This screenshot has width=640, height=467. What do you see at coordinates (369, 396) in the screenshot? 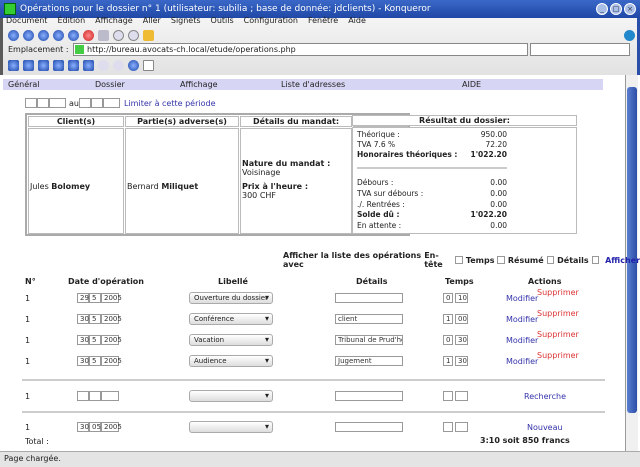
I see `search-details-input` at bounding box center [369, 396].